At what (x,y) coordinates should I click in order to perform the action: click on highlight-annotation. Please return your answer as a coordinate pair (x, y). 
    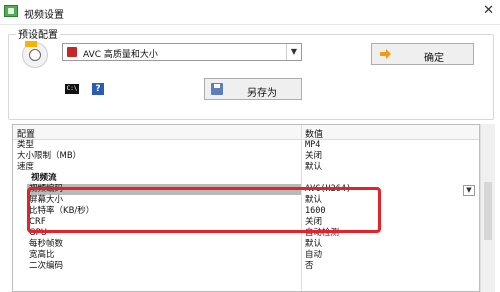
    Looking at the image, I should click on (204, 210).